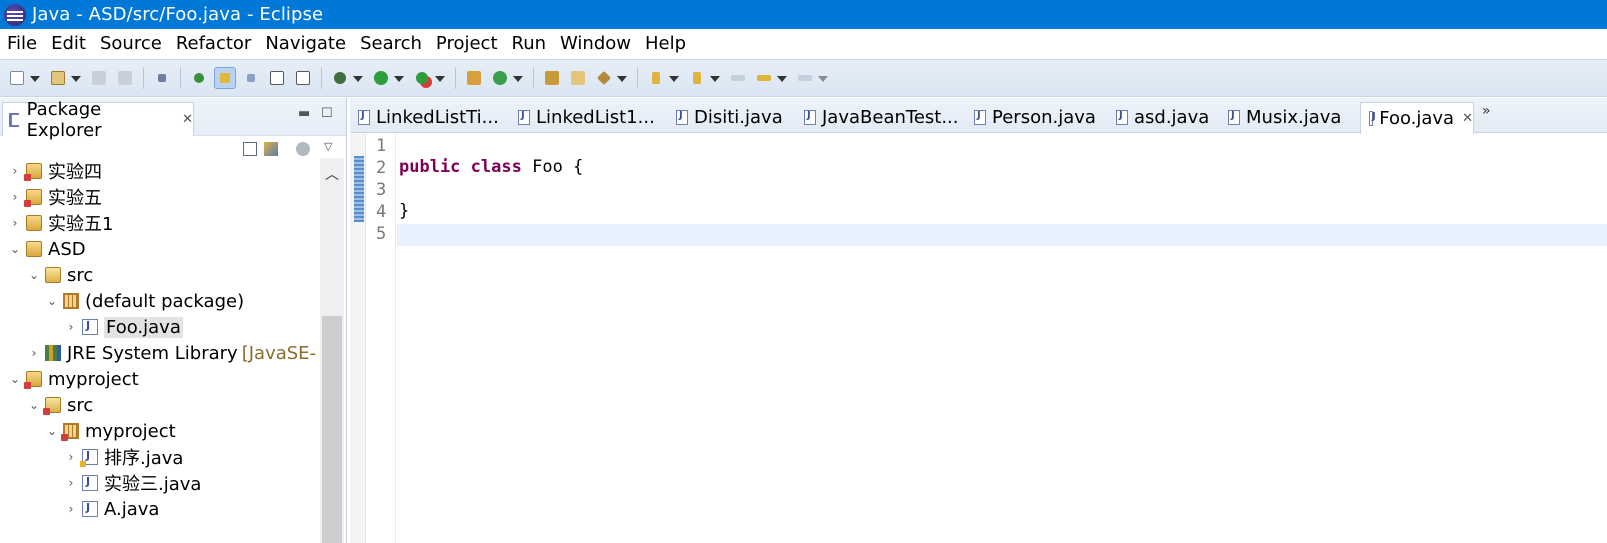 The height and width of the screenshot is (543, 1607). What do you see at coordinates (398, 78) in the screenshot?
I see `run-dropdown-icon` at bounding box center [398, 78].